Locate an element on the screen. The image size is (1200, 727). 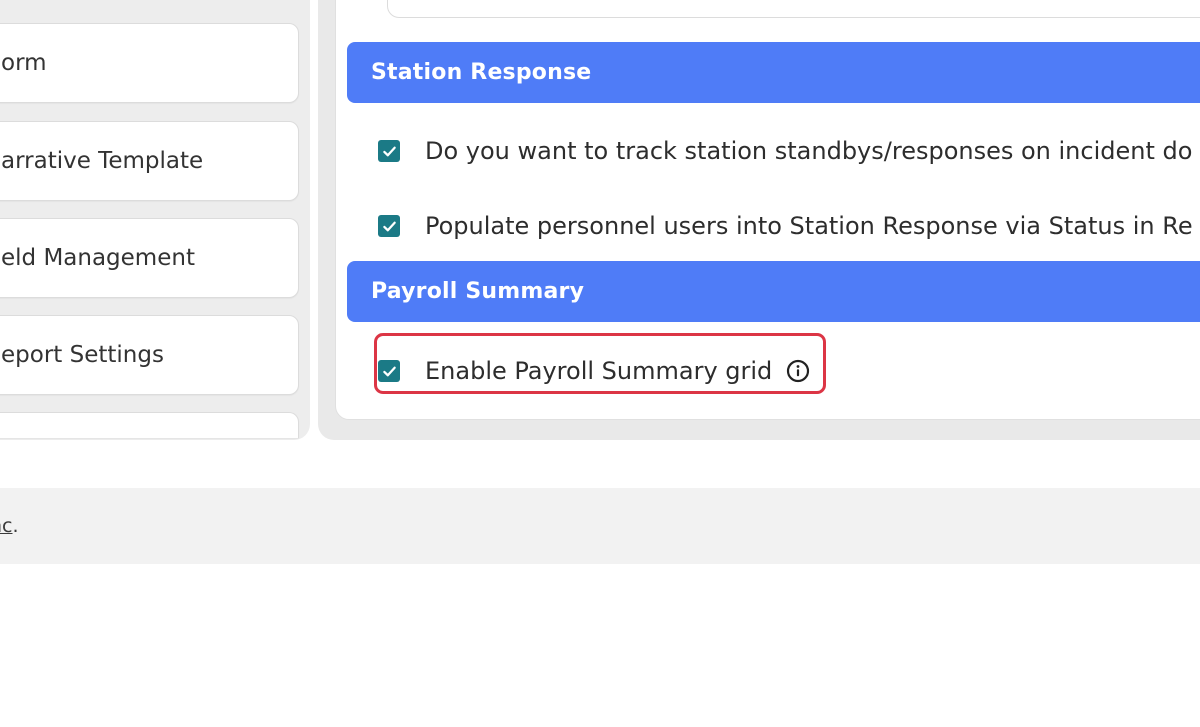
sidebar-item-report-settings: eport Settings is located at coordinates (149, 355).